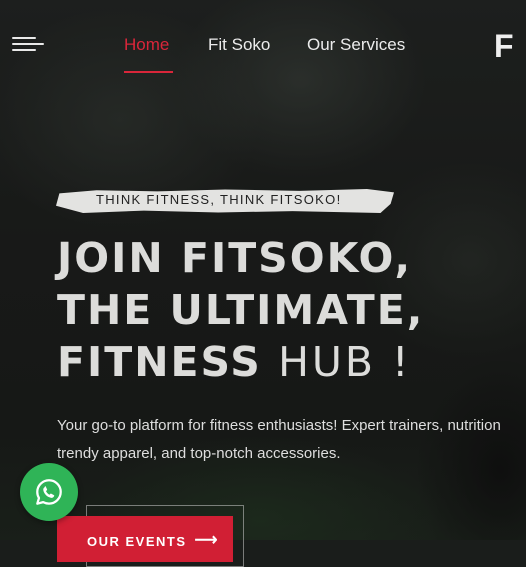 This screenshot has height=567, width=526. I want to click on whatsapp-icon, so click(49, 492).